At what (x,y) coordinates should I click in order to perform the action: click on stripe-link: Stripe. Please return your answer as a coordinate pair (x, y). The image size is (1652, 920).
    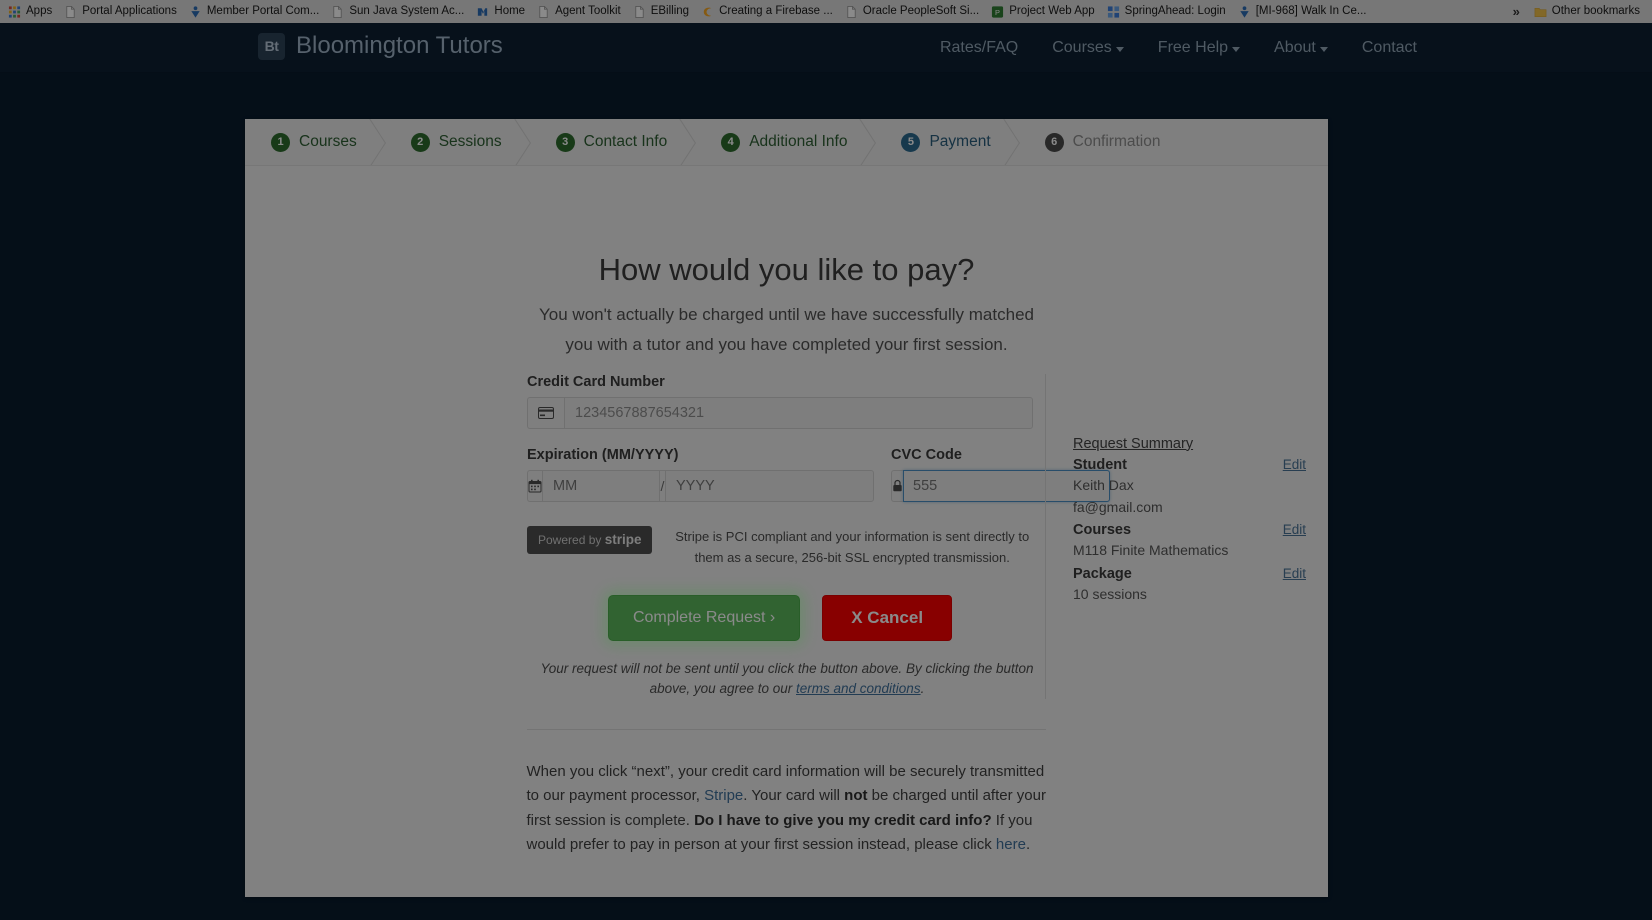
    Looking at the image, I should click on (723, 795).